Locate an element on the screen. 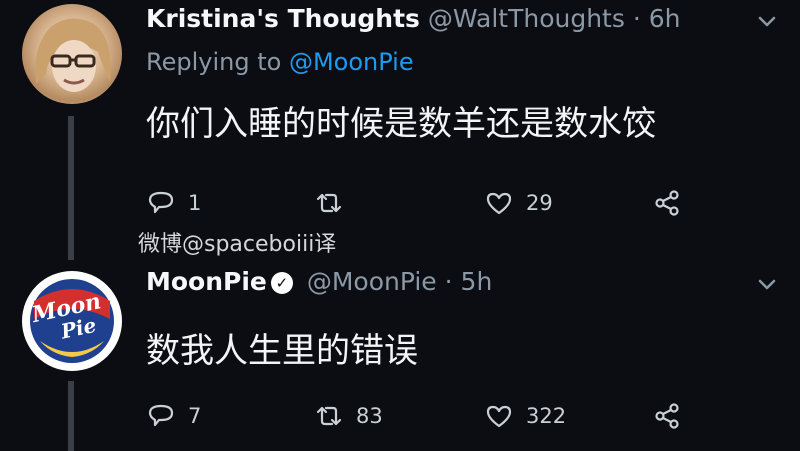  reply-count: 7 is located at coordinates (195, 416).